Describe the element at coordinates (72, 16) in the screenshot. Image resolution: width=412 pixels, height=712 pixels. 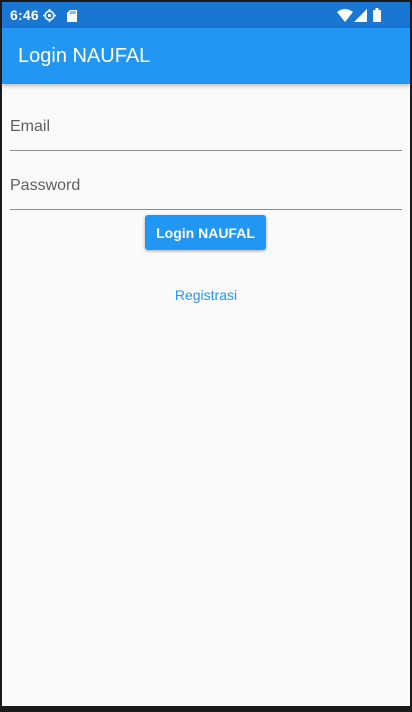
I see `sd-card-icon` at that location.